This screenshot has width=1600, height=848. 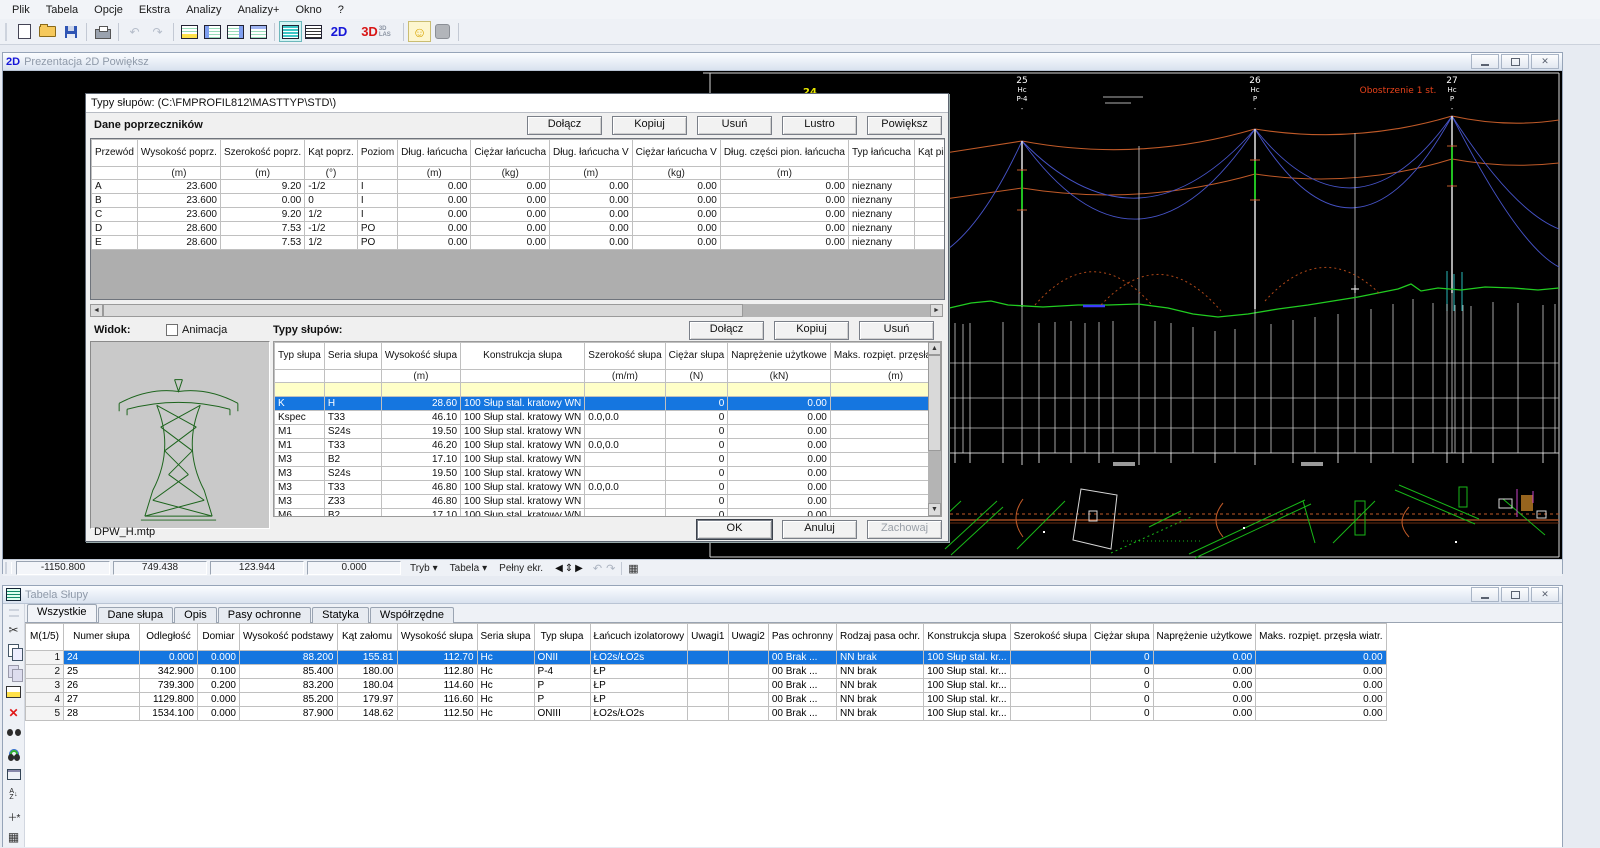 I want to click on print-button, so click(x=102, y=31).